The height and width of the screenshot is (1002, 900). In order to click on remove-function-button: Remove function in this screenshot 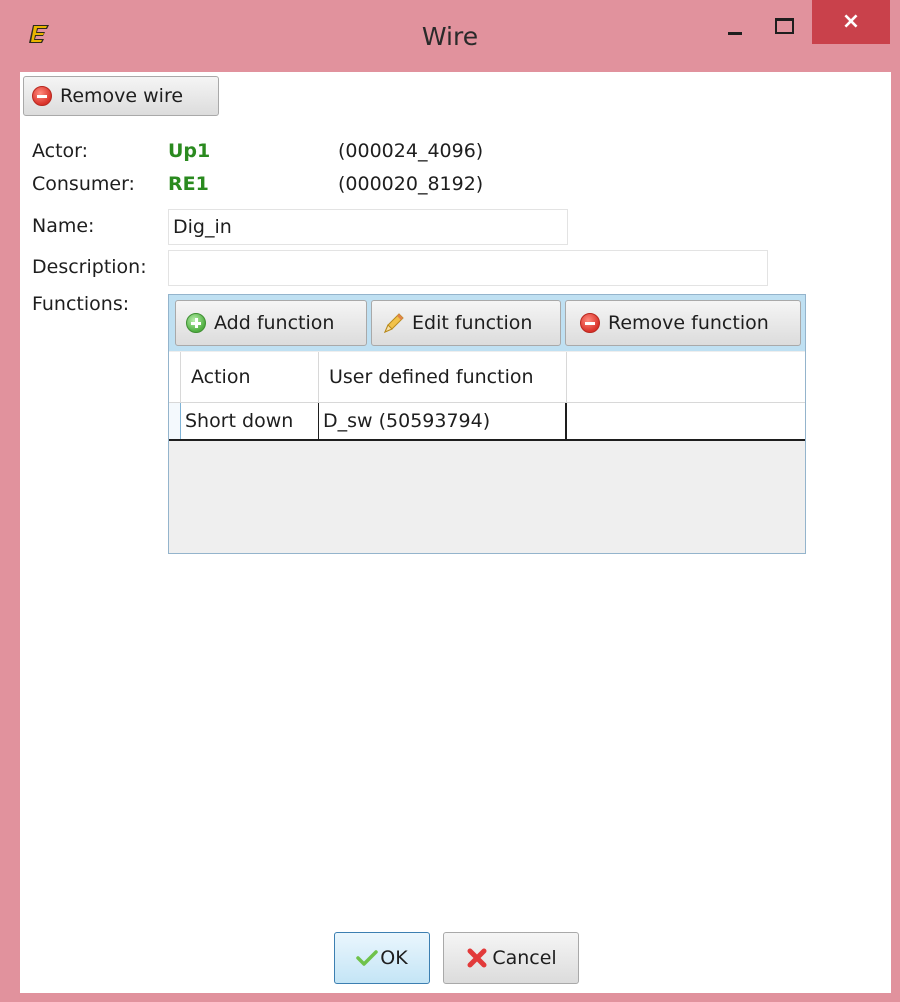, I will do `click(683, 323)`.